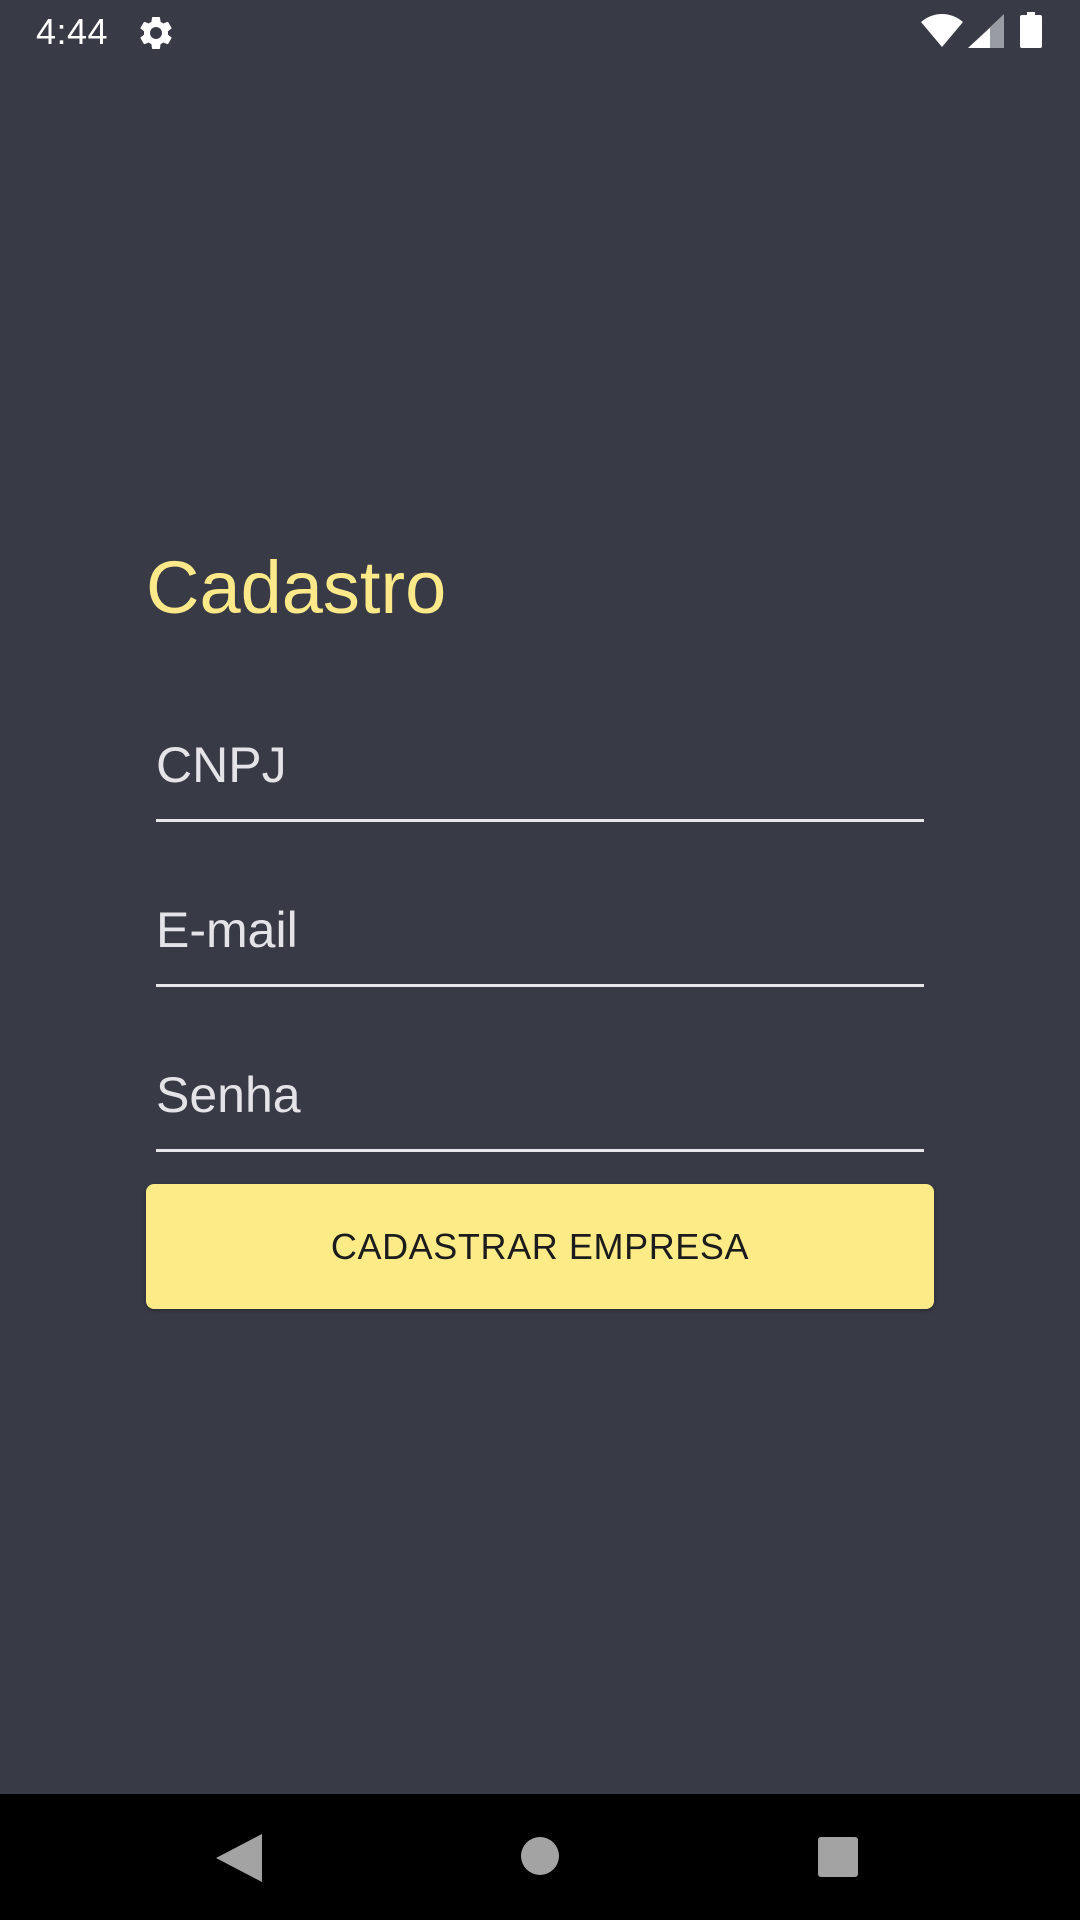  What do you see at coordinates (1031, 30) in the screenshot?
I see `battery-icon` at bounding box center [1031, 30].